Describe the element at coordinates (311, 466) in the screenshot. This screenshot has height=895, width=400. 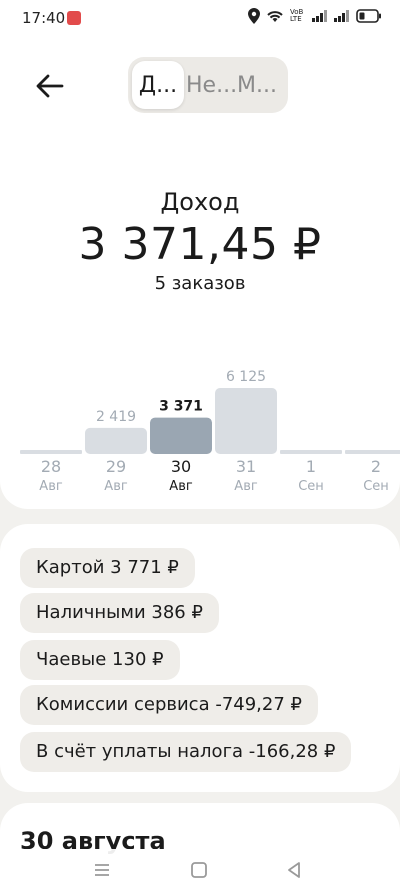
I see `day-number-label: 1` at that location.